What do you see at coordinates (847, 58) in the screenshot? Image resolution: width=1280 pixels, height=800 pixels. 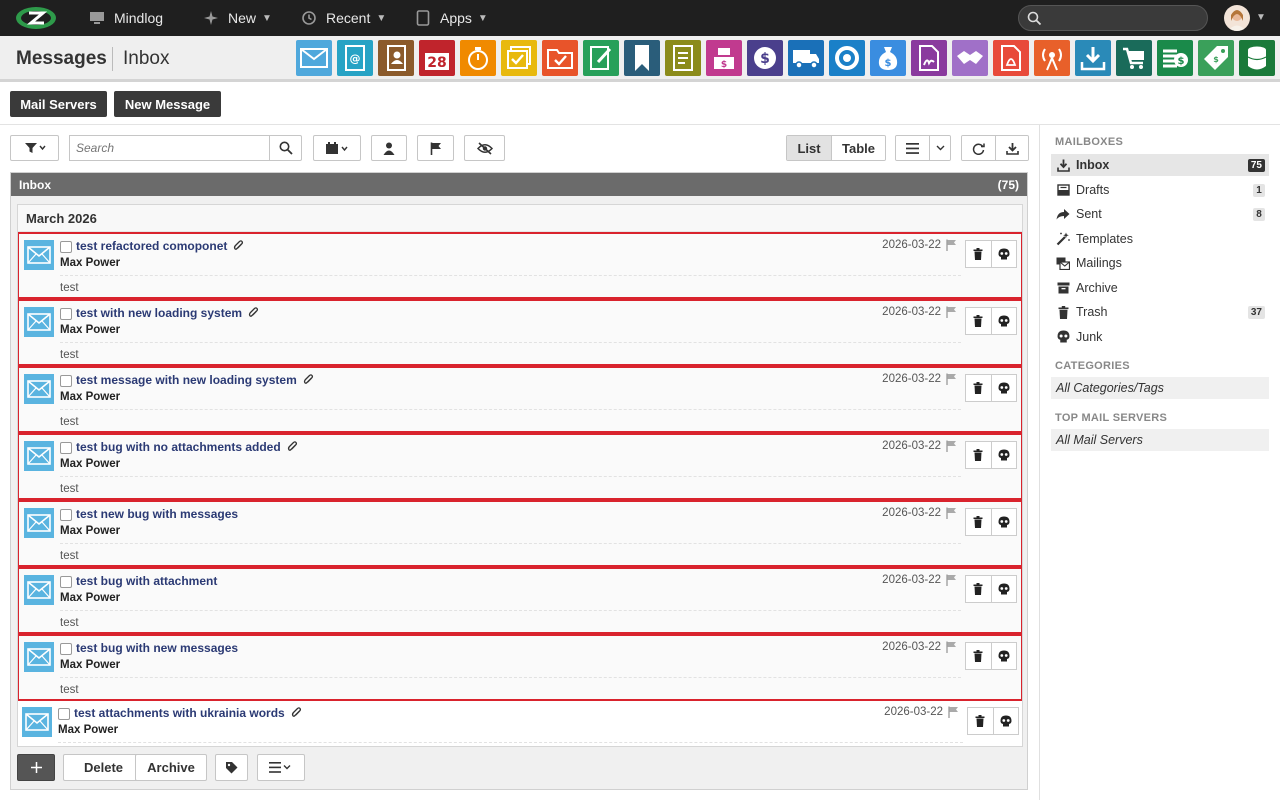 I see `support-app-icon` at bounding box center [847, 58].